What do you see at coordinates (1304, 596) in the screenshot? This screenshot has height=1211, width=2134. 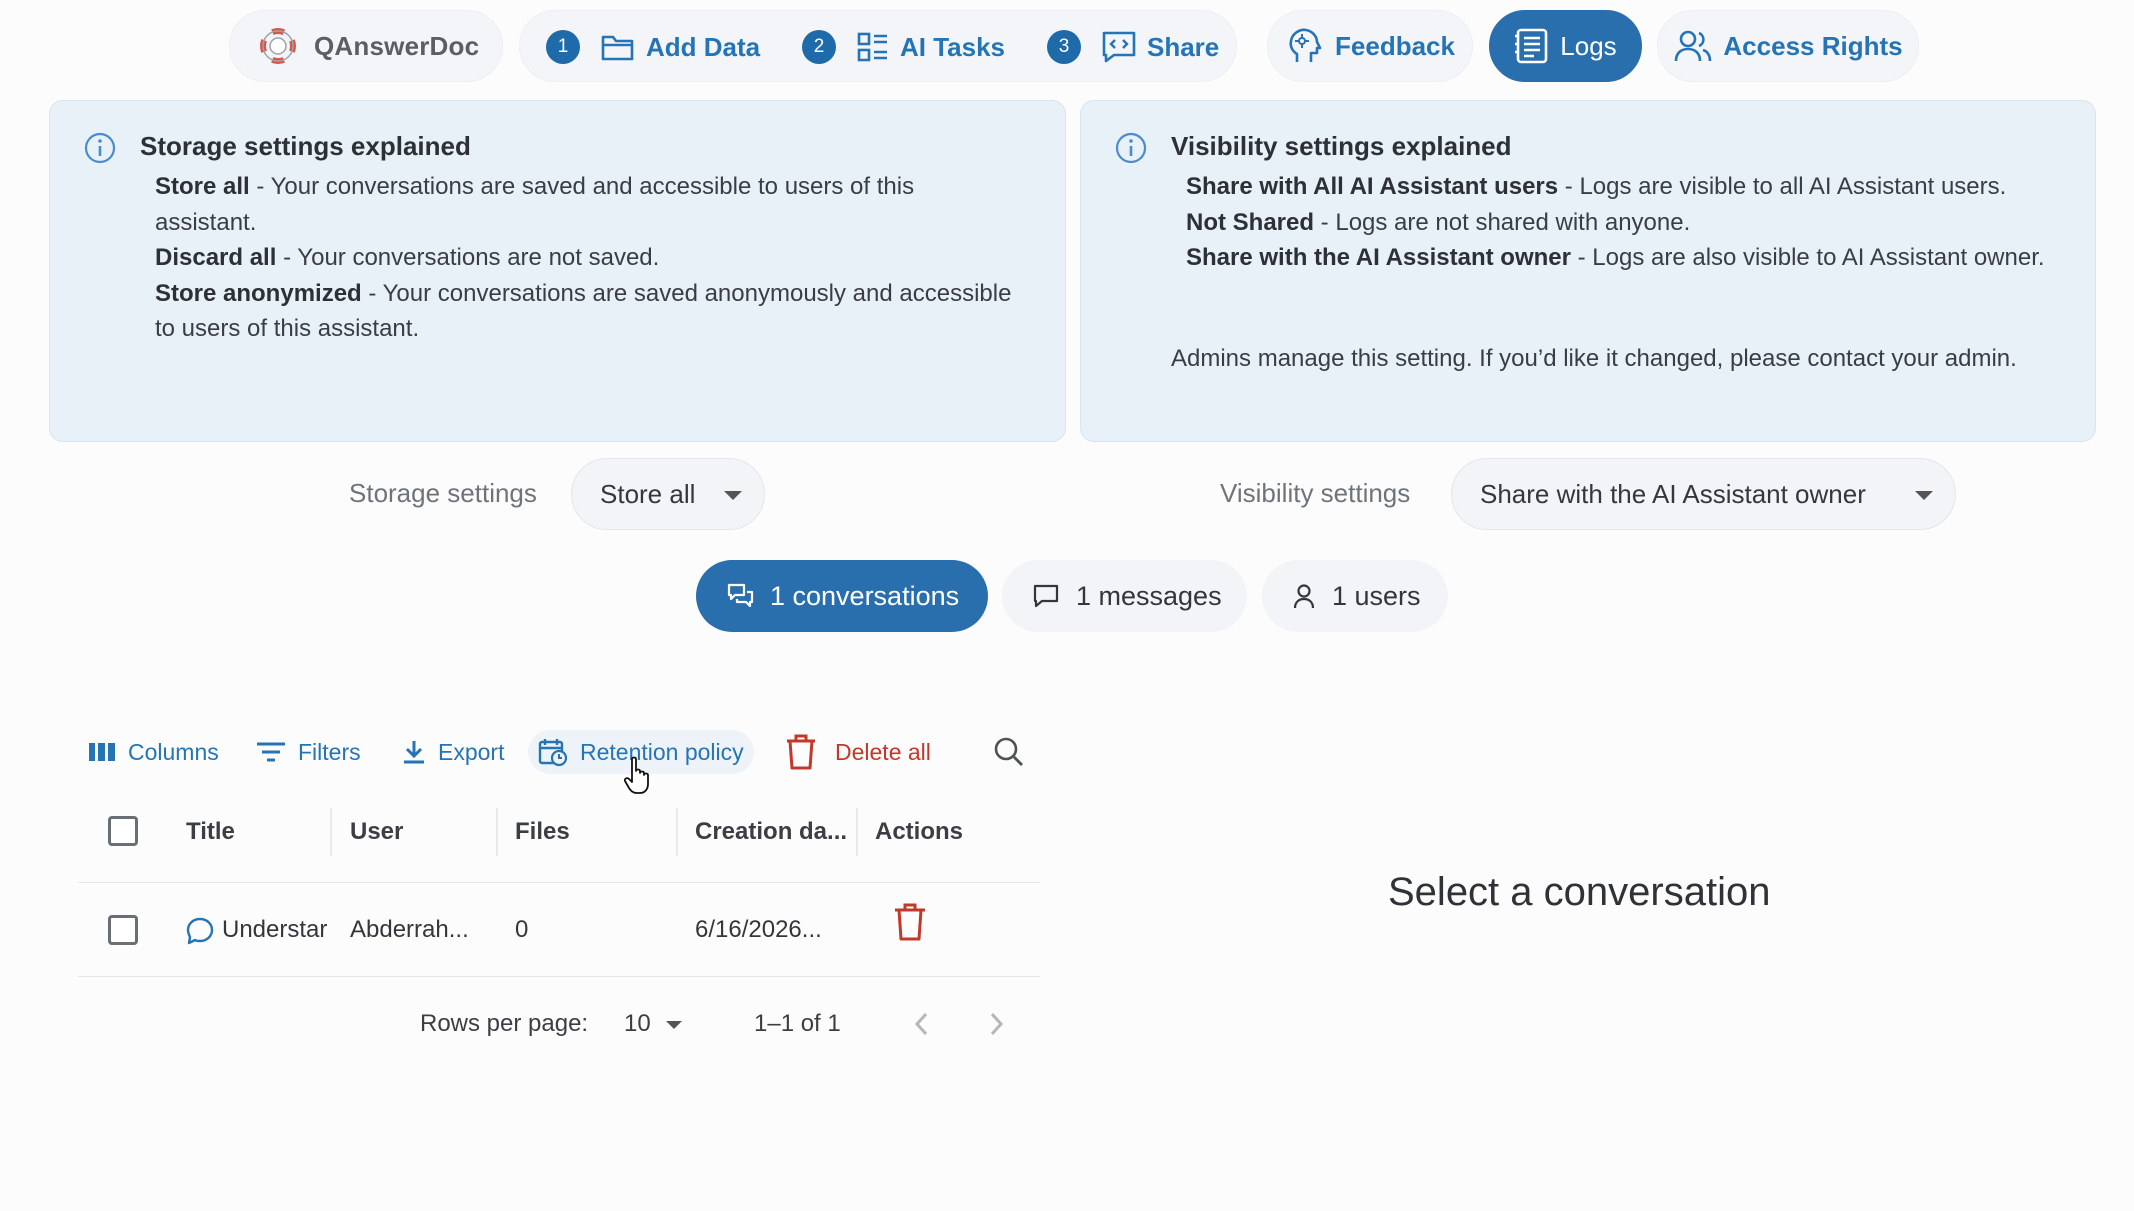 I see `user-icon` at bounding box center [1304, 596].